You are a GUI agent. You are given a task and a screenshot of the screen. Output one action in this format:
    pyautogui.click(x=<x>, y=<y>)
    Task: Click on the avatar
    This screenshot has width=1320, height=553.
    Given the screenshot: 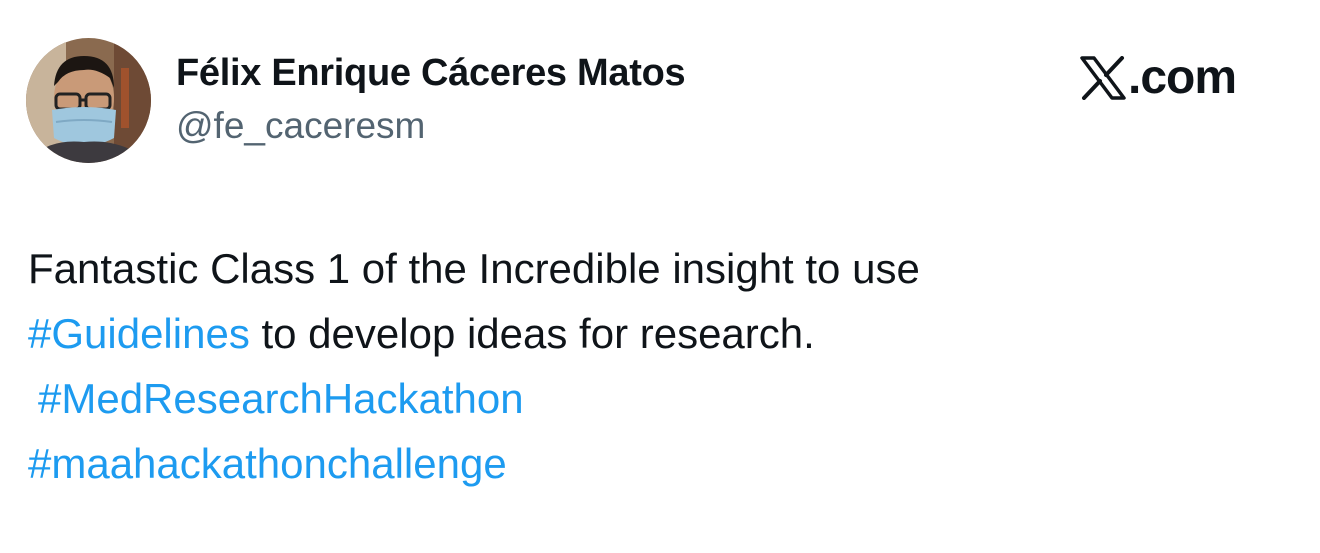 What is the action you would take?
    pyautogui.click(x=88, y=100)
    